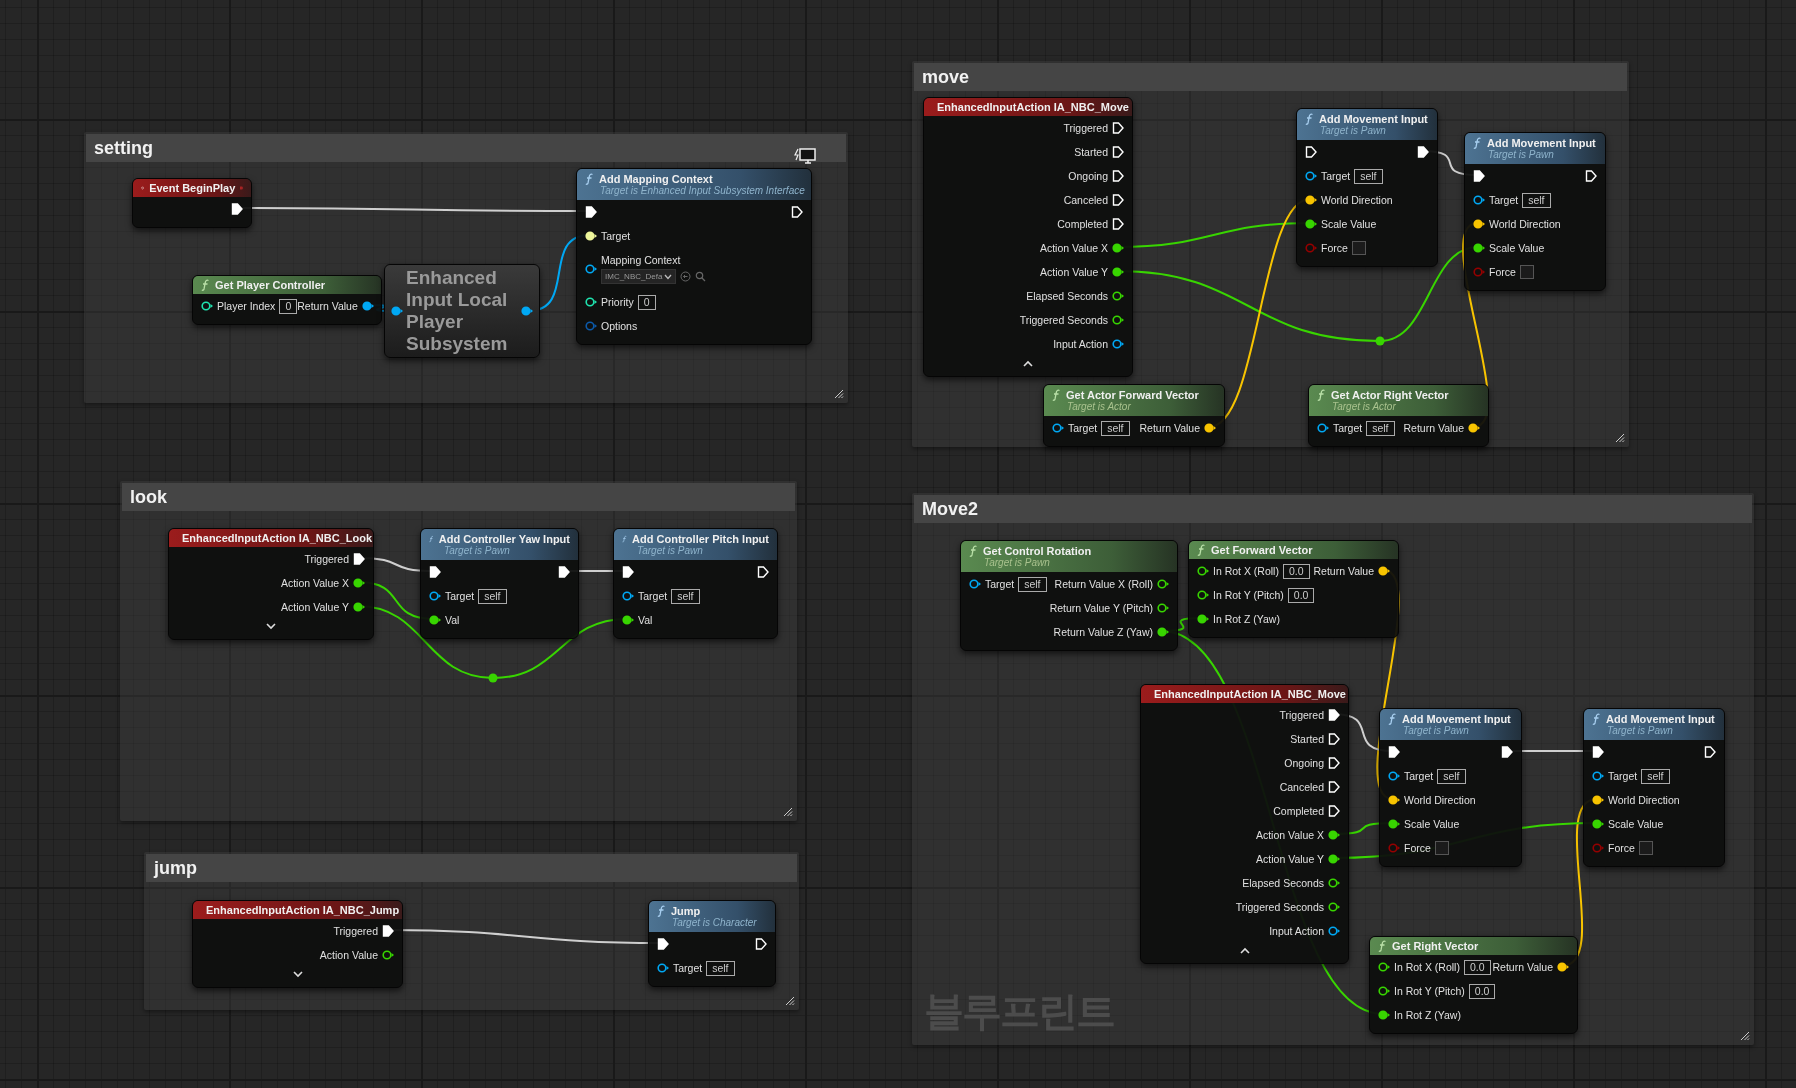  What do you see at coordinates (1069, 595) in the screenshot?
I see `blueprint-node: Get Control Rotation Target is Pawn Target self Return Value X (Roll) Return Value Y (Pitch) Return Value Z (Yaw)` at bounding box center [1069, 595].